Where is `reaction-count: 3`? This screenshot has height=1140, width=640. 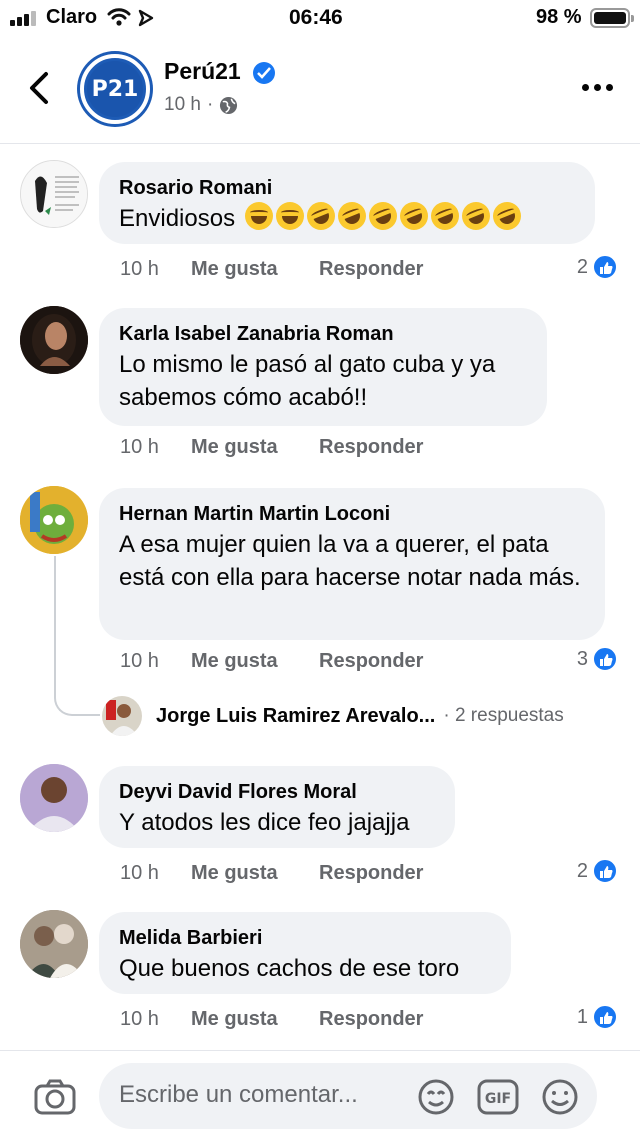 reaction-count: 3 is located at coordinates (582, 658).